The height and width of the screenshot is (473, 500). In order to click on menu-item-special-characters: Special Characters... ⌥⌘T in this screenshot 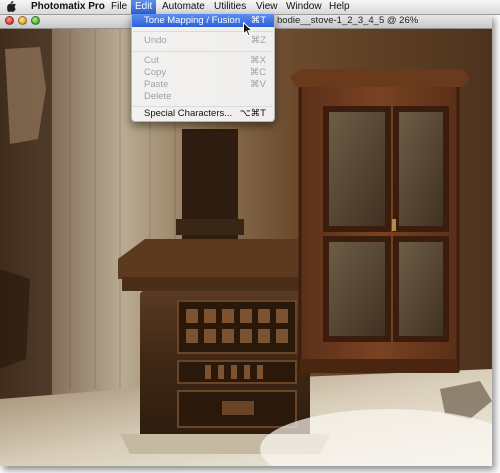, I will do `click(203, 113)`.